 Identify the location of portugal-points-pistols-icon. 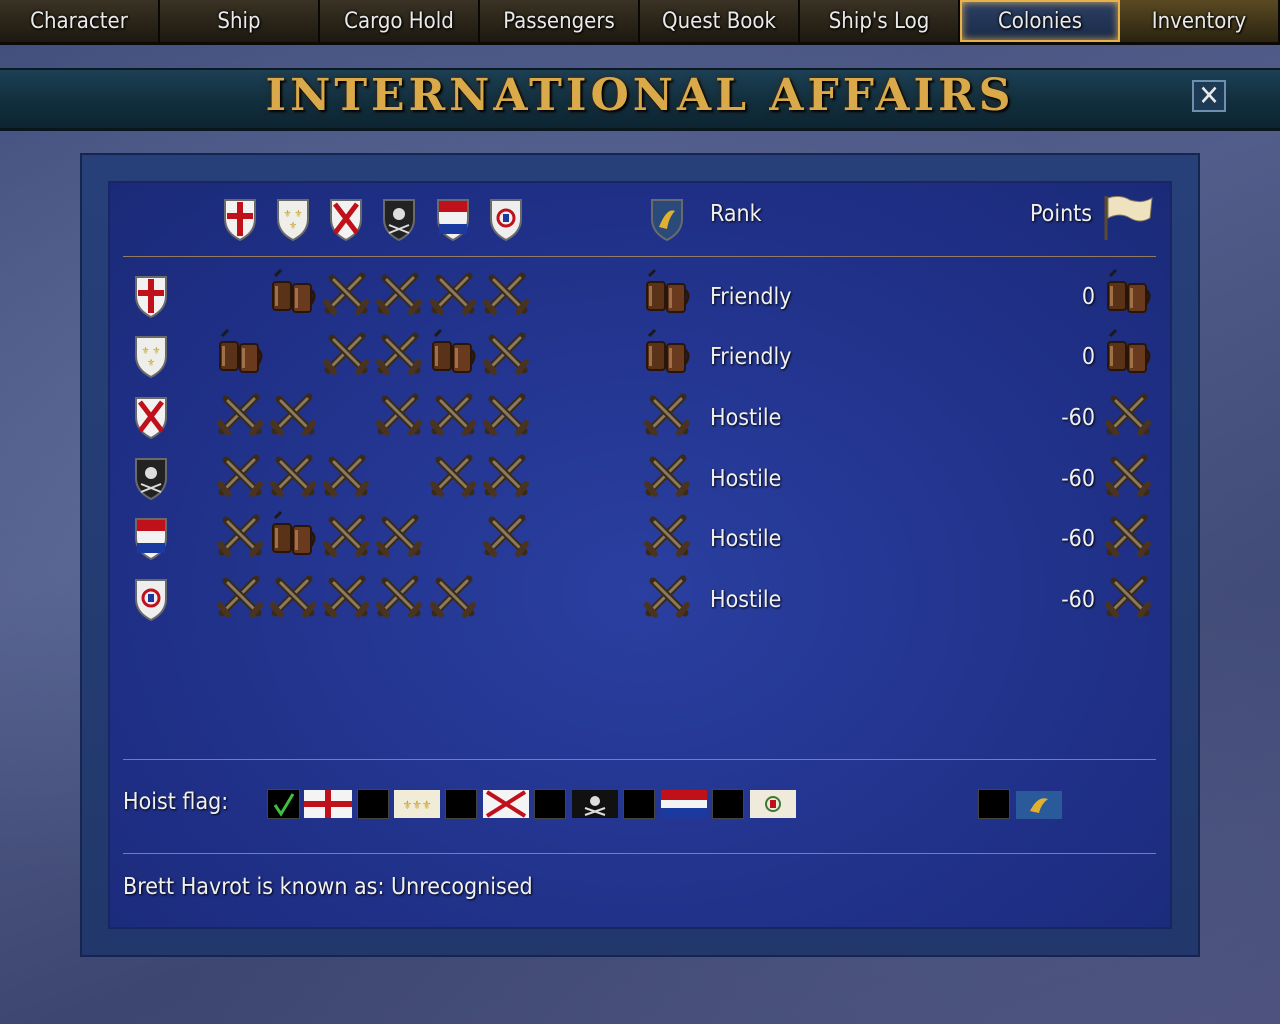
(1128, 595).